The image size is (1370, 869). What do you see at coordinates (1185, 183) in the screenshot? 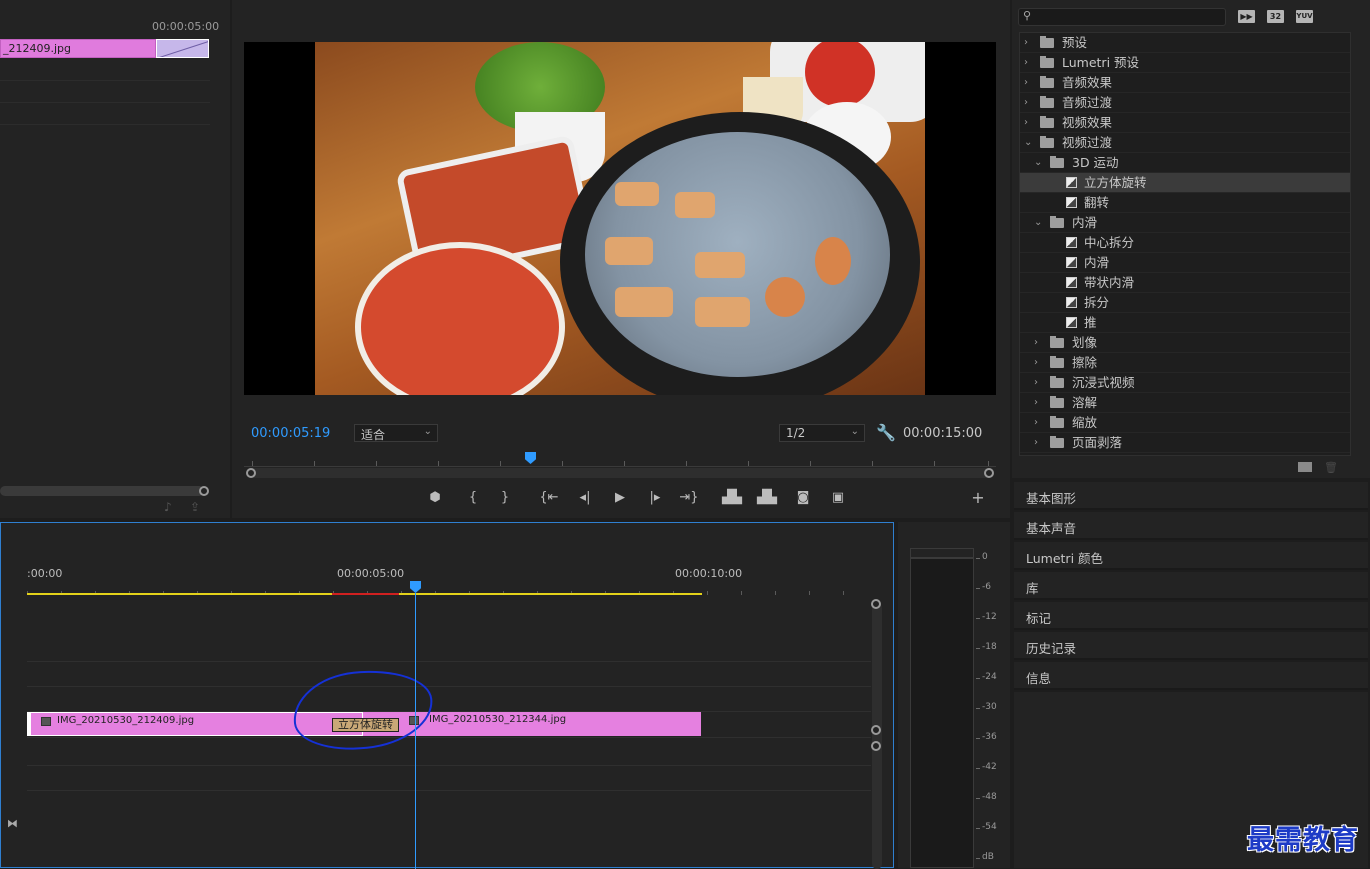
I see `effects-tree-item: 立方体旋转` at bounding box center [1185, 183].